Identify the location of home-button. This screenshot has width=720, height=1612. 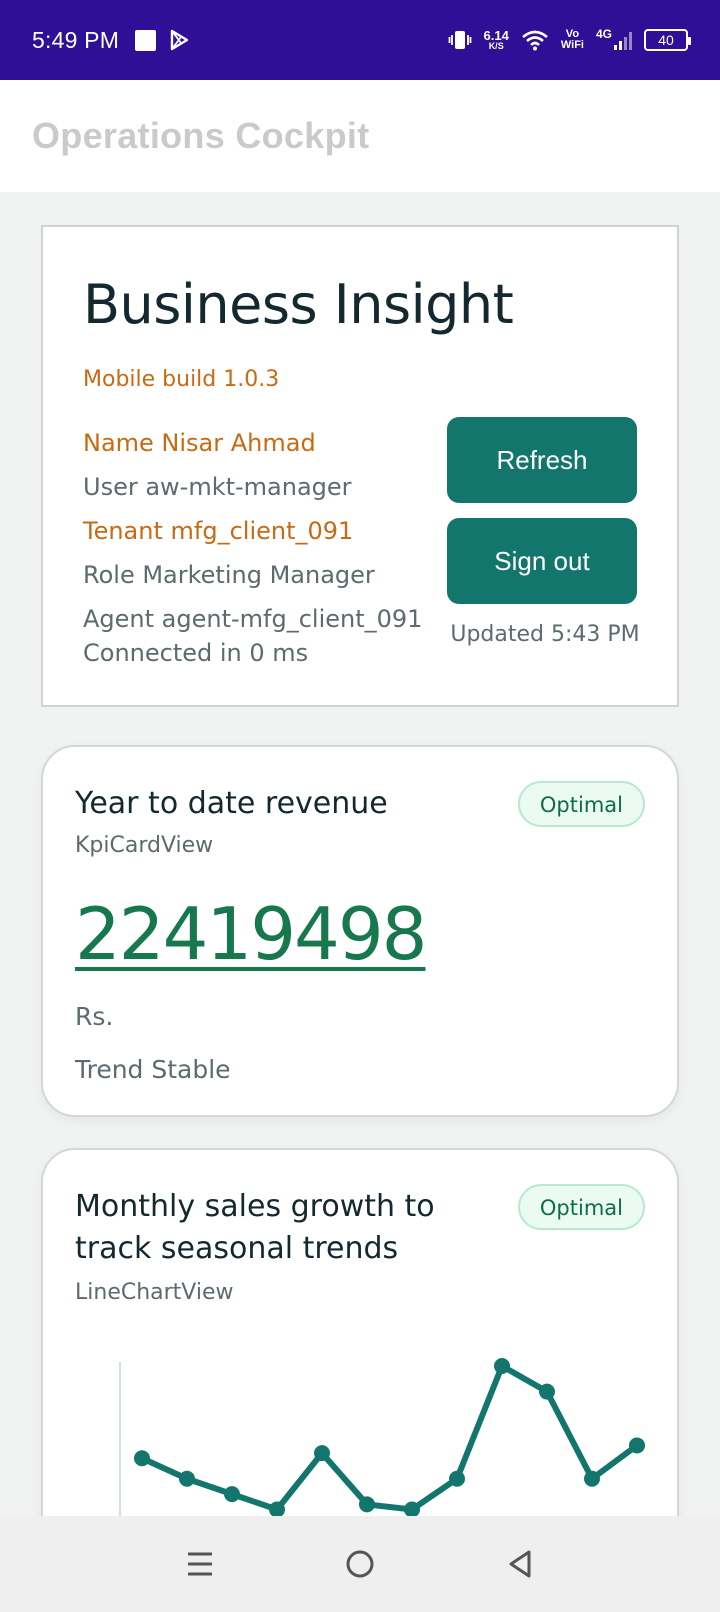
(360, 1564).